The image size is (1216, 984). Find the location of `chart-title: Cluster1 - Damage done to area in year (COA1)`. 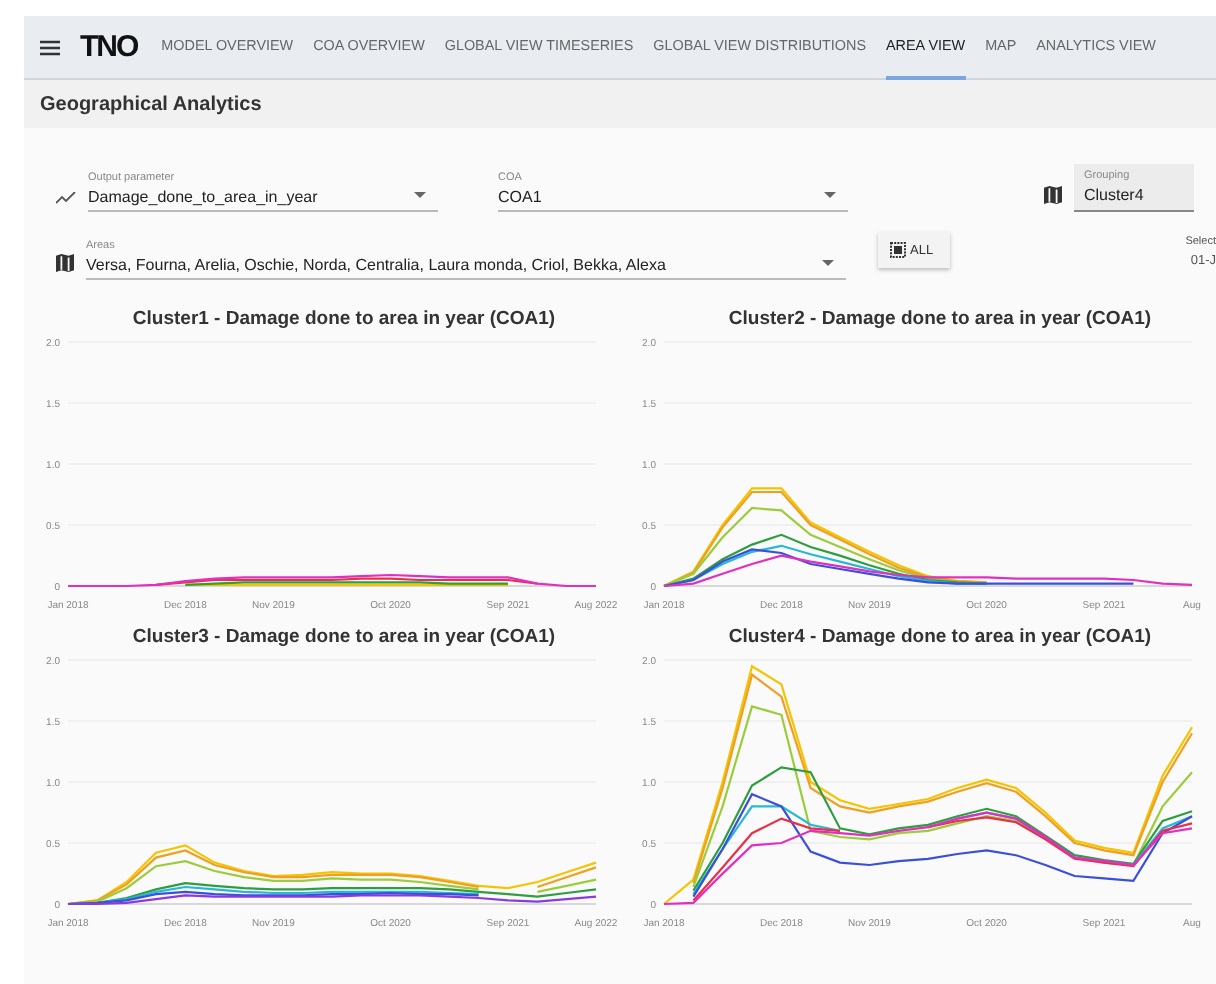

chart-title: Cluster1 - Damage done to area in year (COA1) is located at coordinates (344, 319).